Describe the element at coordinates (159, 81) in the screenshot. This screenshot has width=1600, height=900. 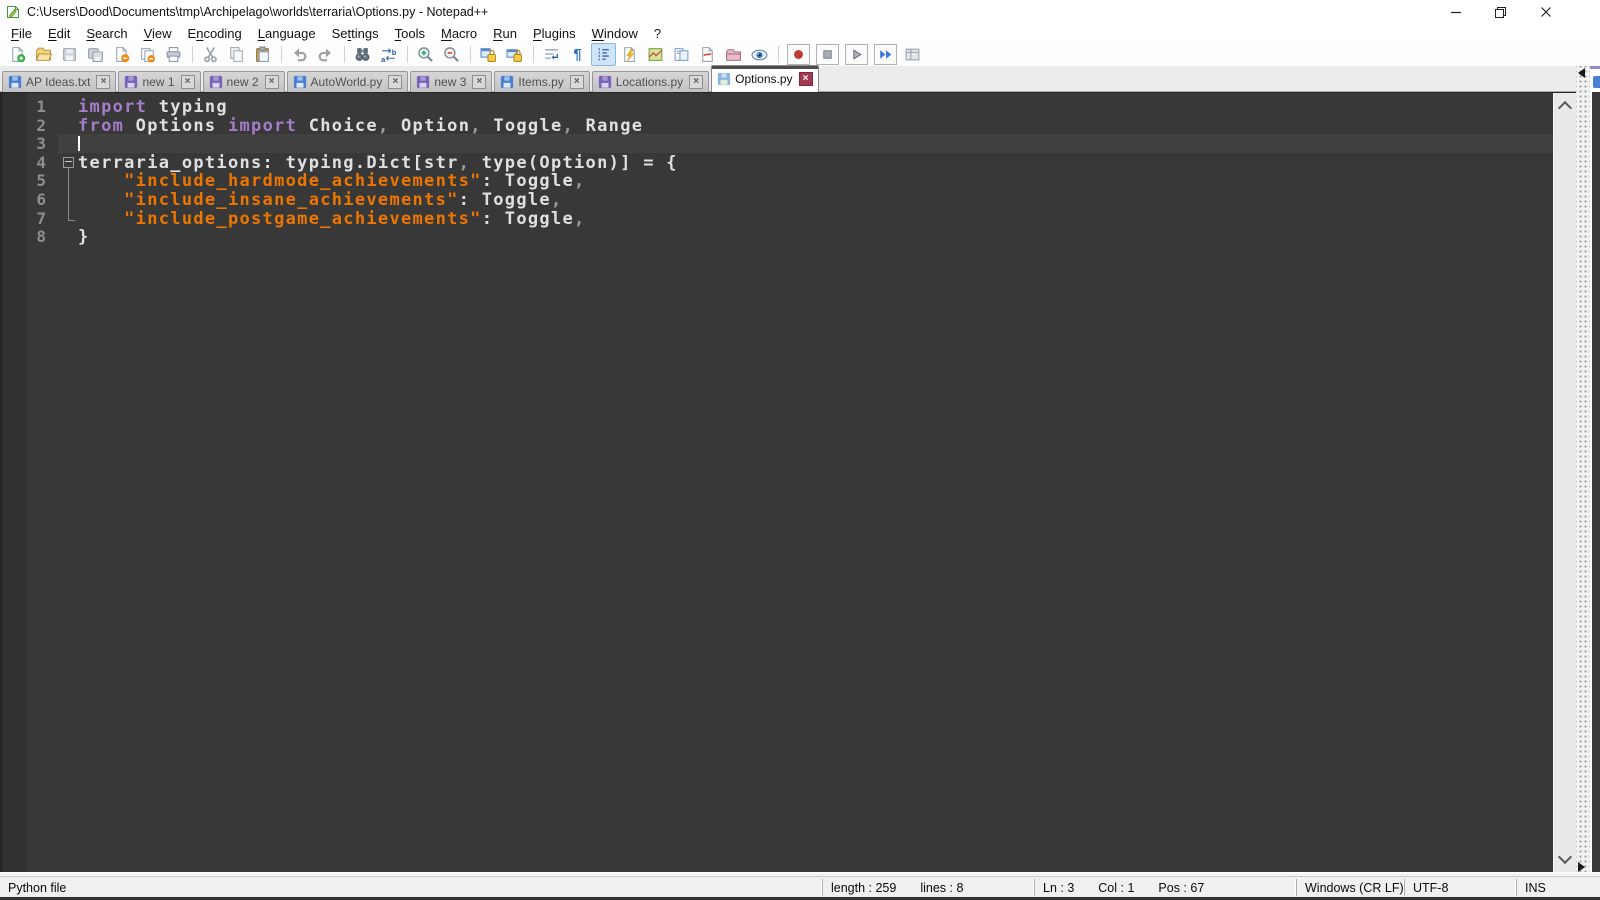
I see `tab-new-1: new 1 ×` at that location.